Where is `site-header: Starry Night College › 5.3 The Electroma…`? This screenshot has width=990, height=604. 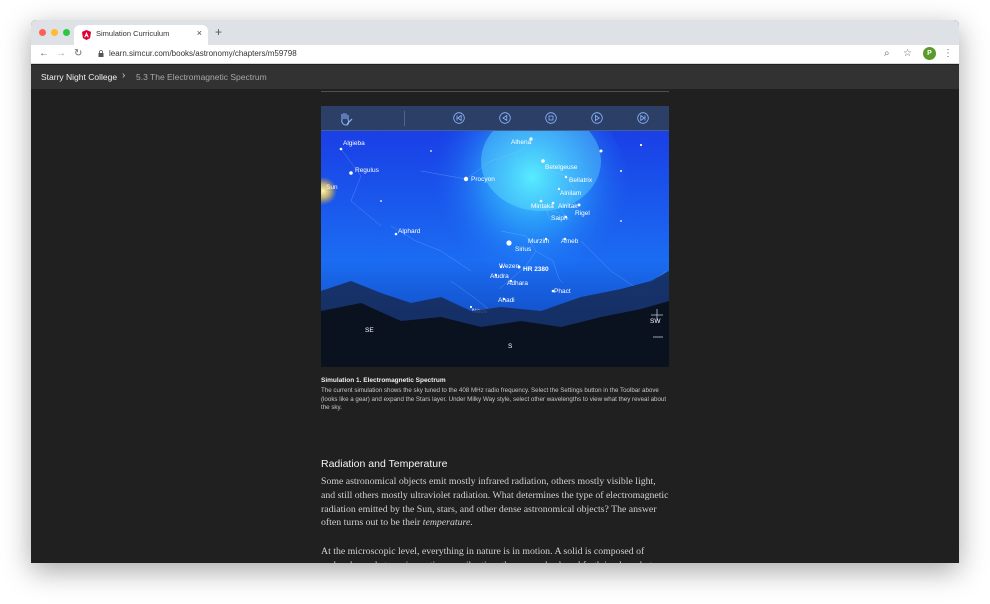 site-header: Starry Night College › 5.3 The Electroma… is located at coordinates (495, 77).